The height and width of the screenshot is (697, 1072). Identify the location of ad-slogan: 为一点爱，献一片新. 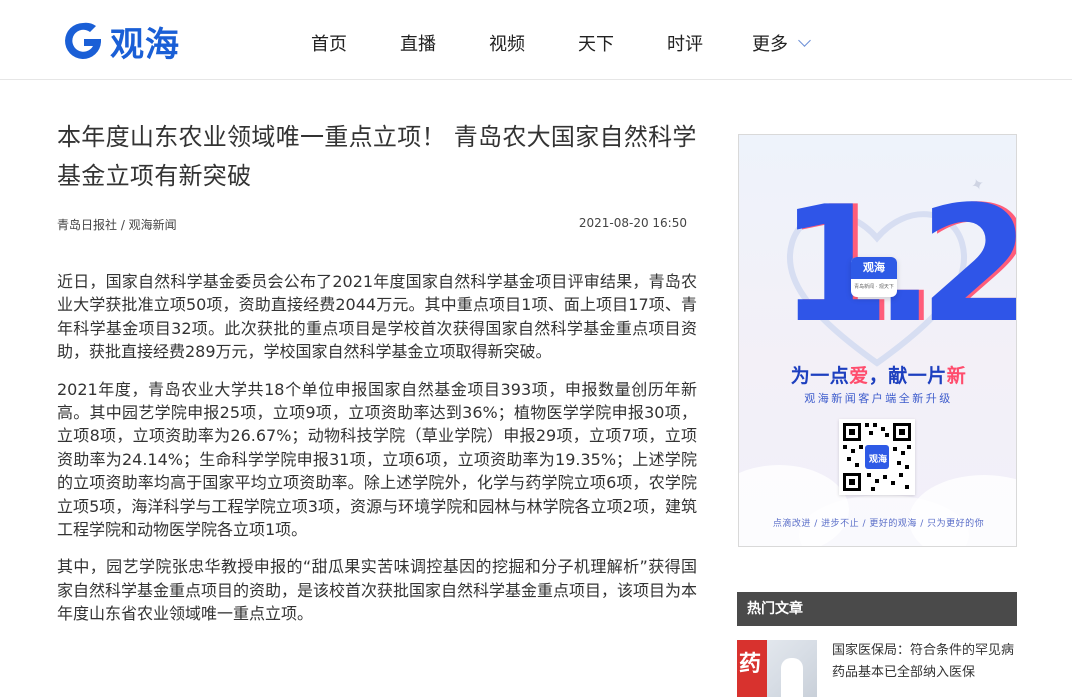
(877, 374).